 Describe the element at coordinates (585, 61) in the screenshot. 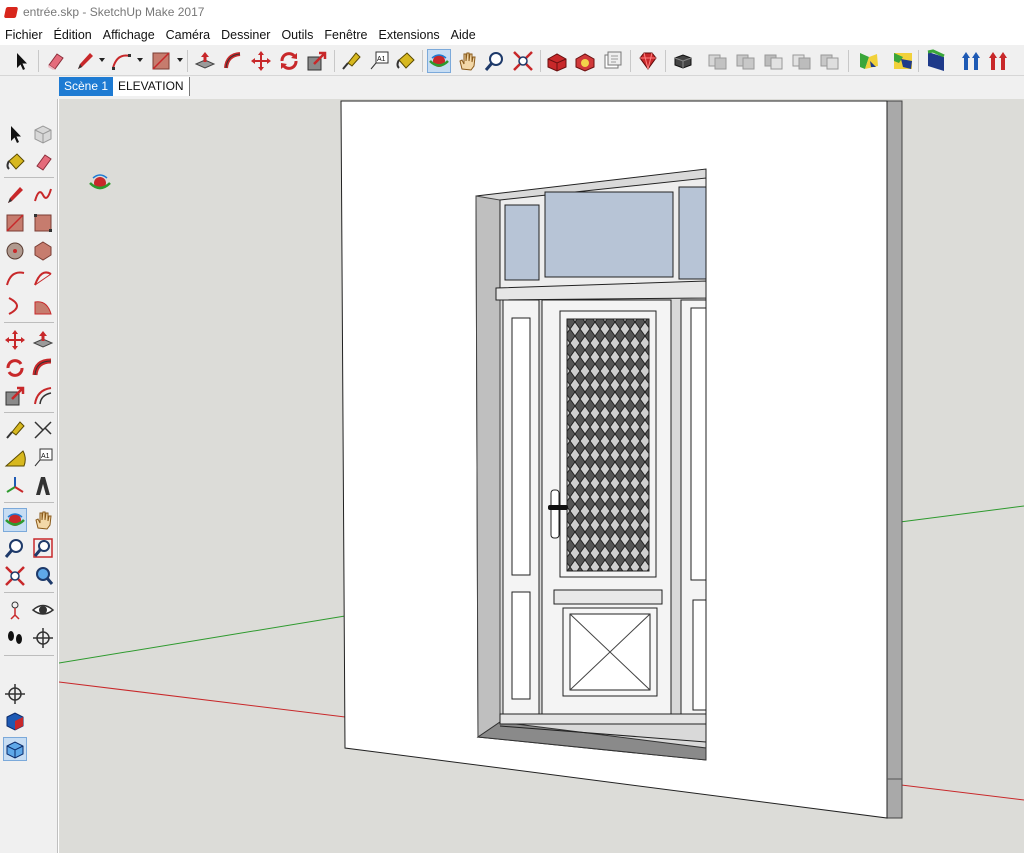

I see `extension-warehouse-button` at that location.